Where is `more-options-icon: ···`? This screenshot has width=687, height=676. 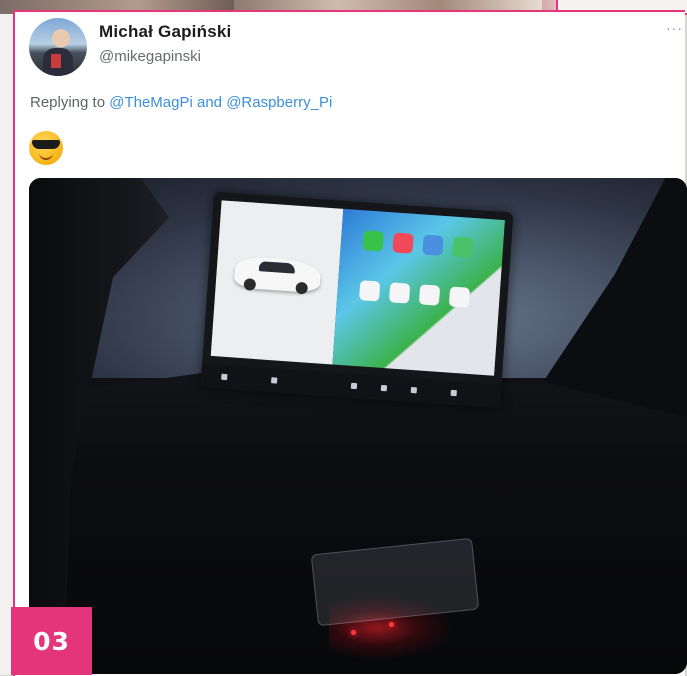
more-options-icon: ··· is located at coordinates (674, 28).